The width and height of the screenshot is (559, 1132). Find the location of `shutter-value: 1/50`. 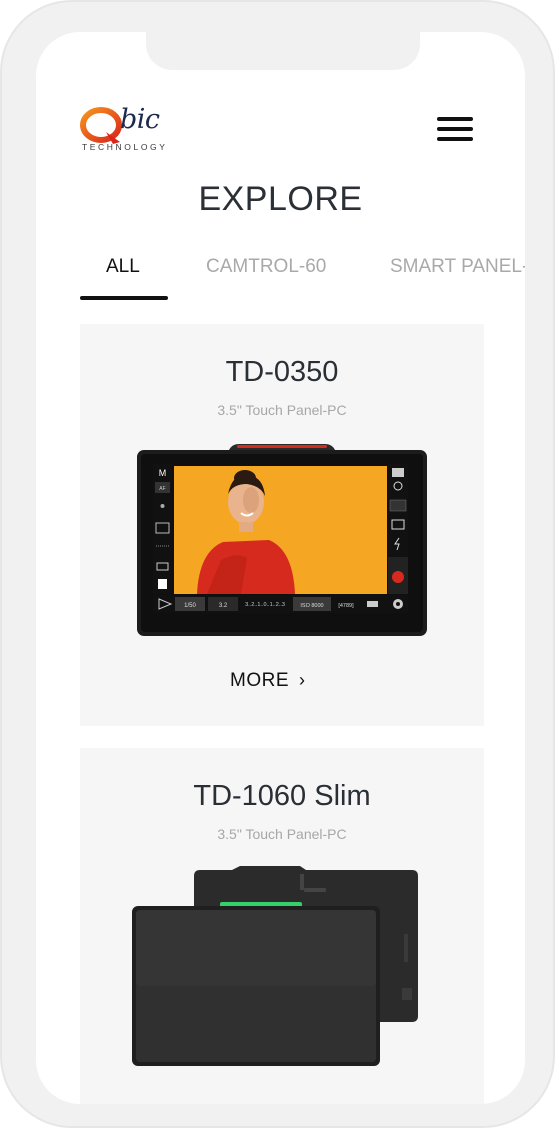

shutter-value: 1/50 is located at coordinates (190, 606).